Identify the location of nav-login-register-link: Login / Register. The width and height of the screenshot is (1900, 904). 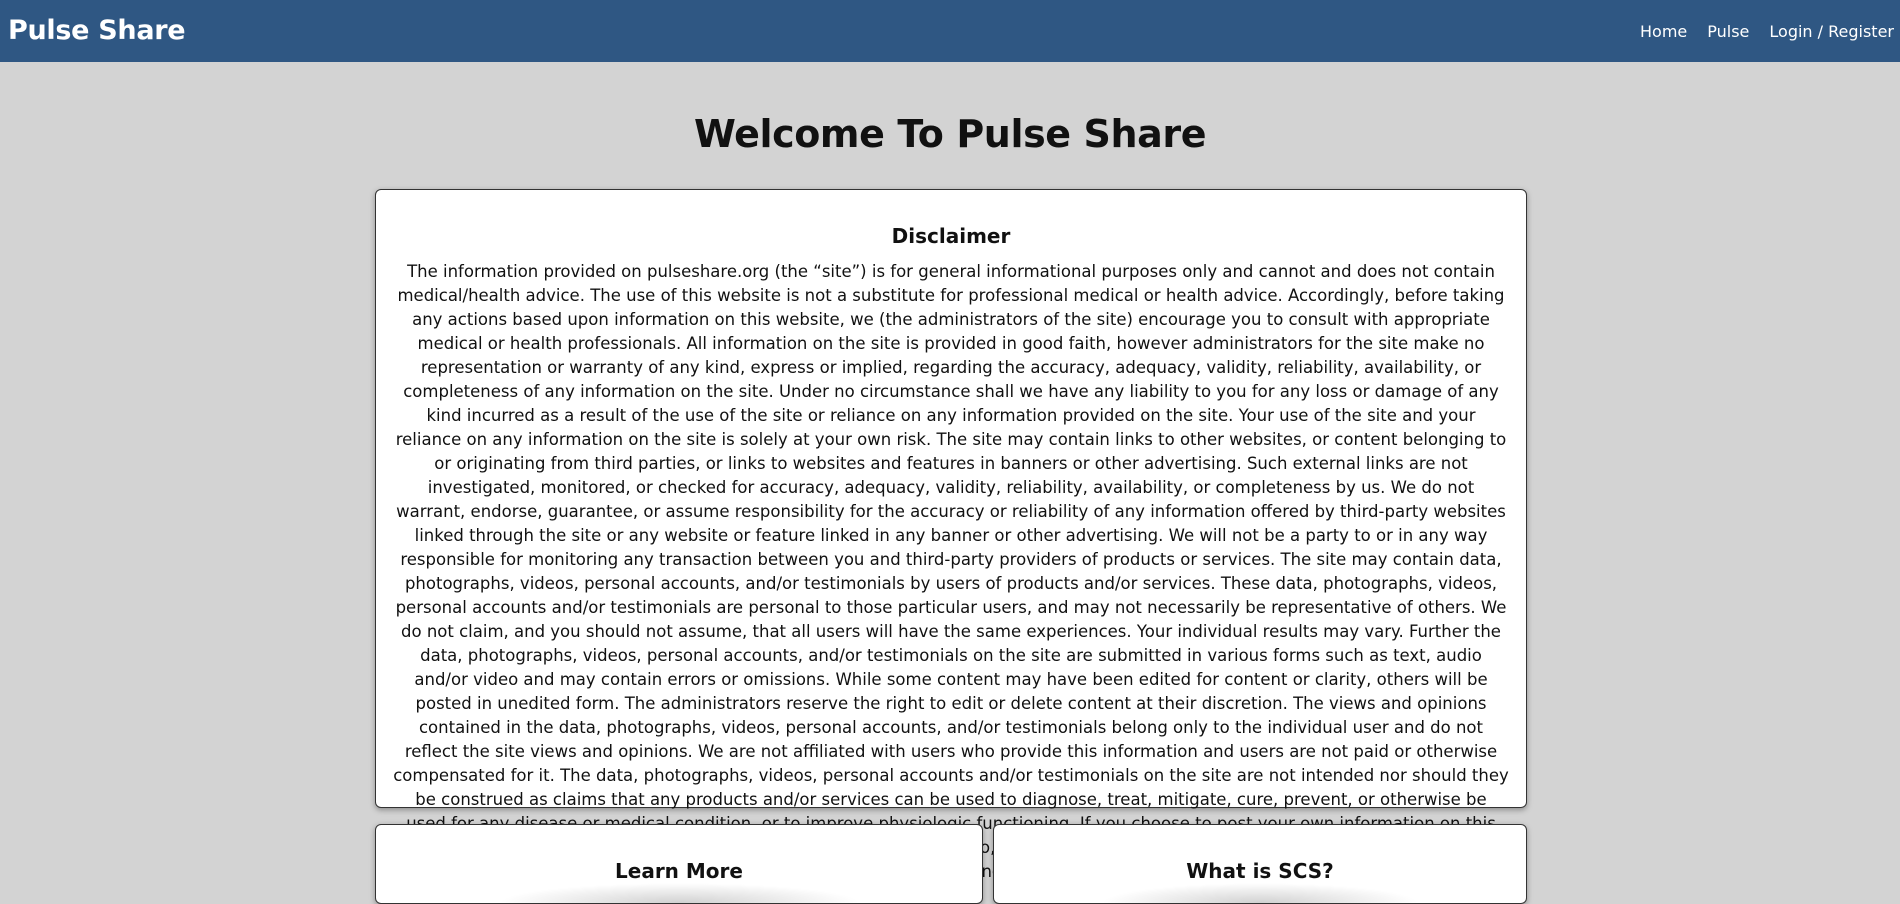
(1831, 31).